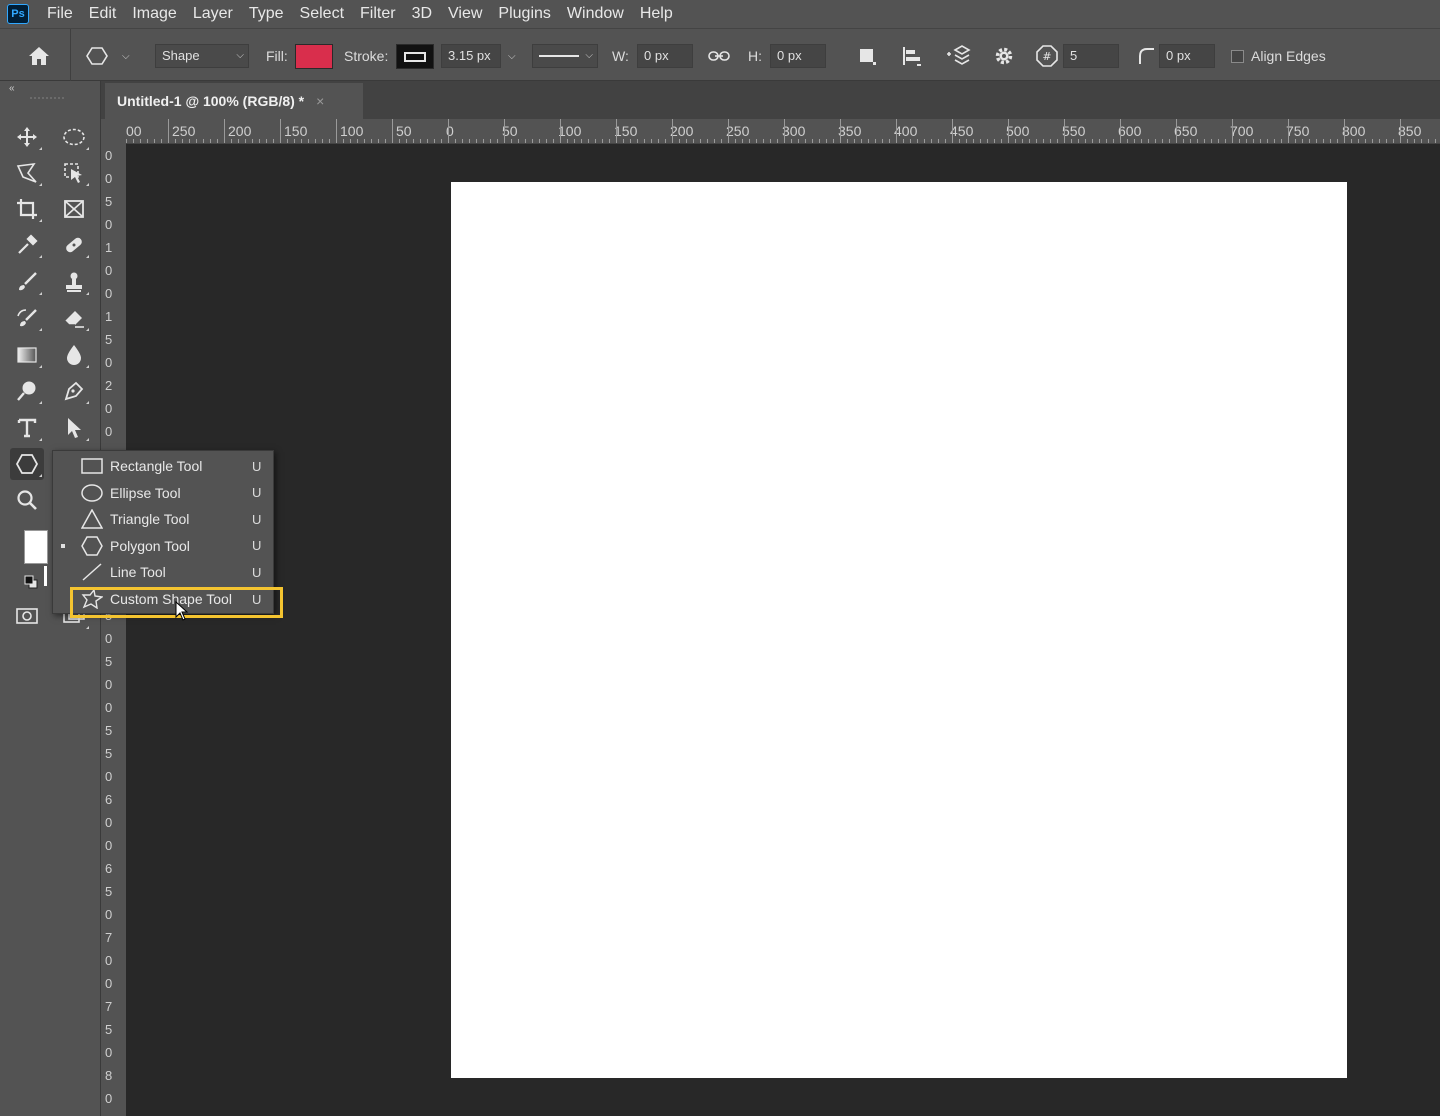  I want to click on menu-type: Type, so click(266, 14).